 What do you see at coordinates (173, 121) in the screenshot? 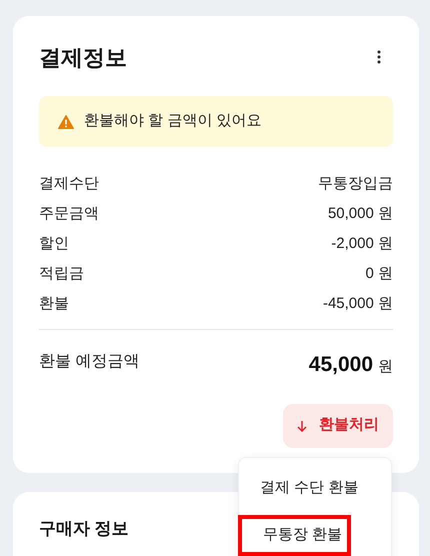
I see `warning-text: 환불해야 할 금액이 있어요` at bounding box center [173, 121].